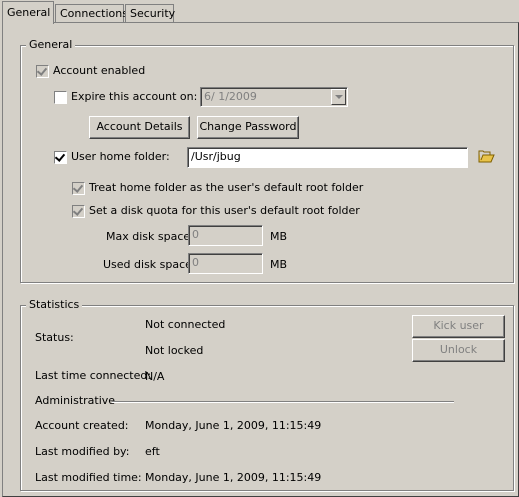 The width and height of the screenshot is (519, 497). What do you see at coordinates (225, 235) in the screenshot?
I see `max-disk-input: 0` at bounding box center [225, 235].